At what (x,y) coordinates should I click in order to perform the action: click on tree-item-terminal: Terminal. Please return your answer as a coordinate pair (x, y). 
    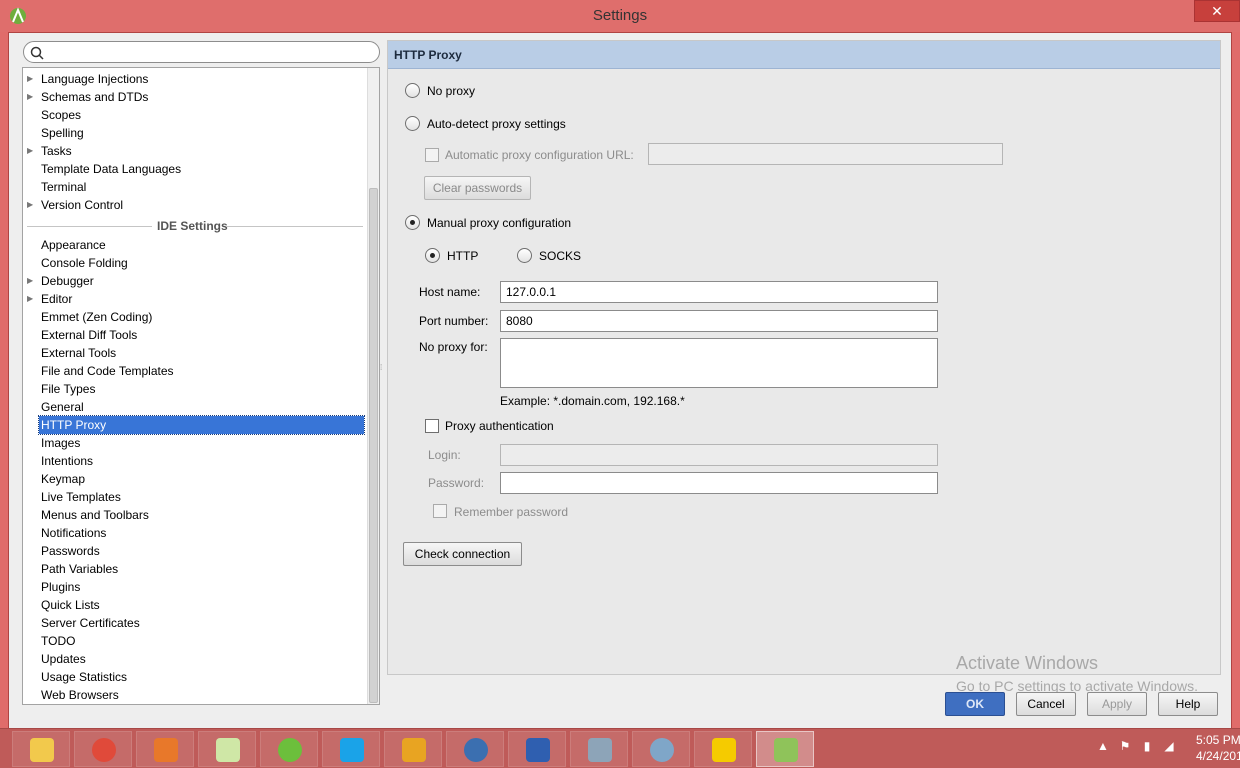
    Looking at the image, I should click on (63, 187).